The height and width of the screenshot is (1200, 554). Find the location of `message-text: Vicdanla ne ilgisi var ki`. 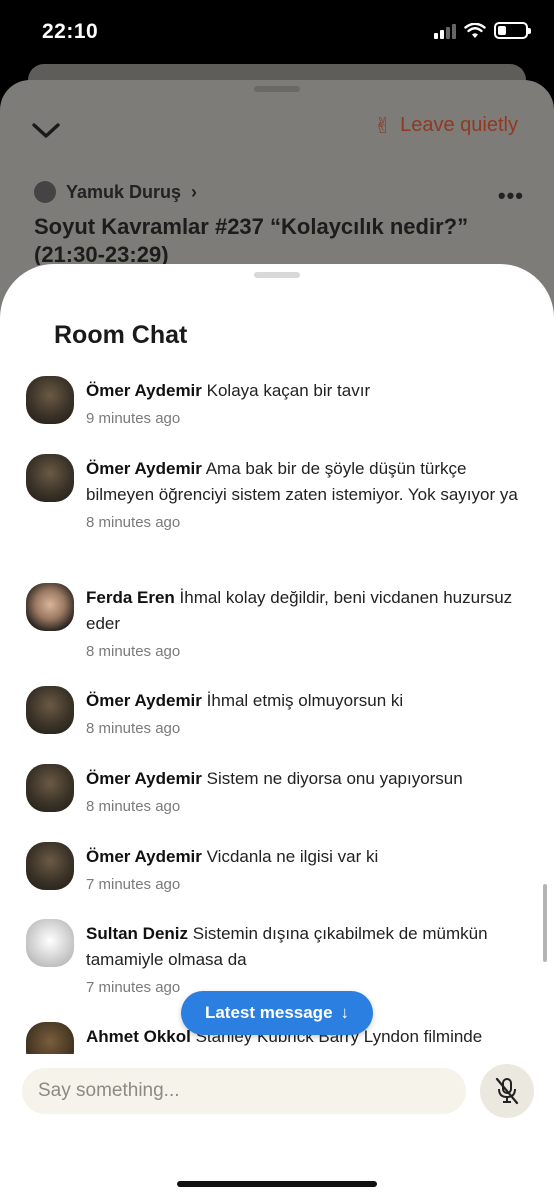

message-text: Vicdanla ne ilgisi var ki is located at coordinates (292, 856).